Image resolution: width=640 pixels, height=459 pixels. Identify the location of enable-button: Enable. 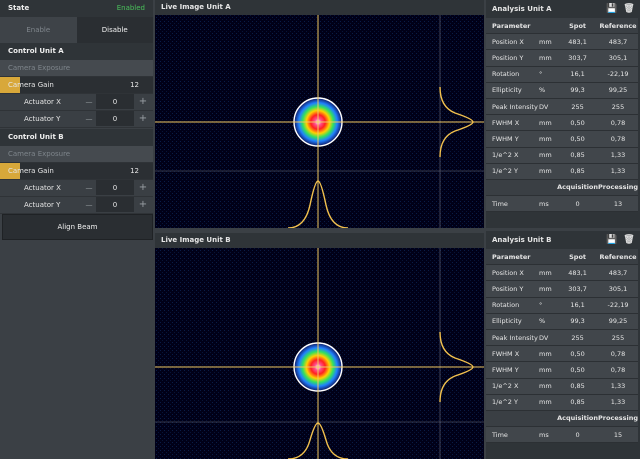
(38, 30).